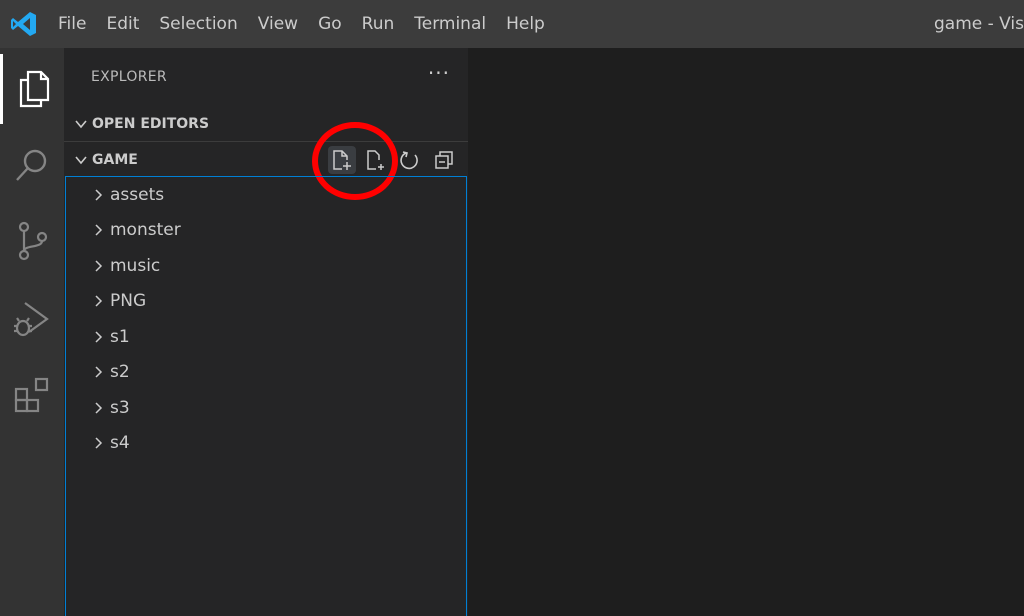 The height and width of the screenshot is (616, 1024). Describe the element at coordinates (145, 230) in the screenshot. I see `tree-item-label: monster` at that location.